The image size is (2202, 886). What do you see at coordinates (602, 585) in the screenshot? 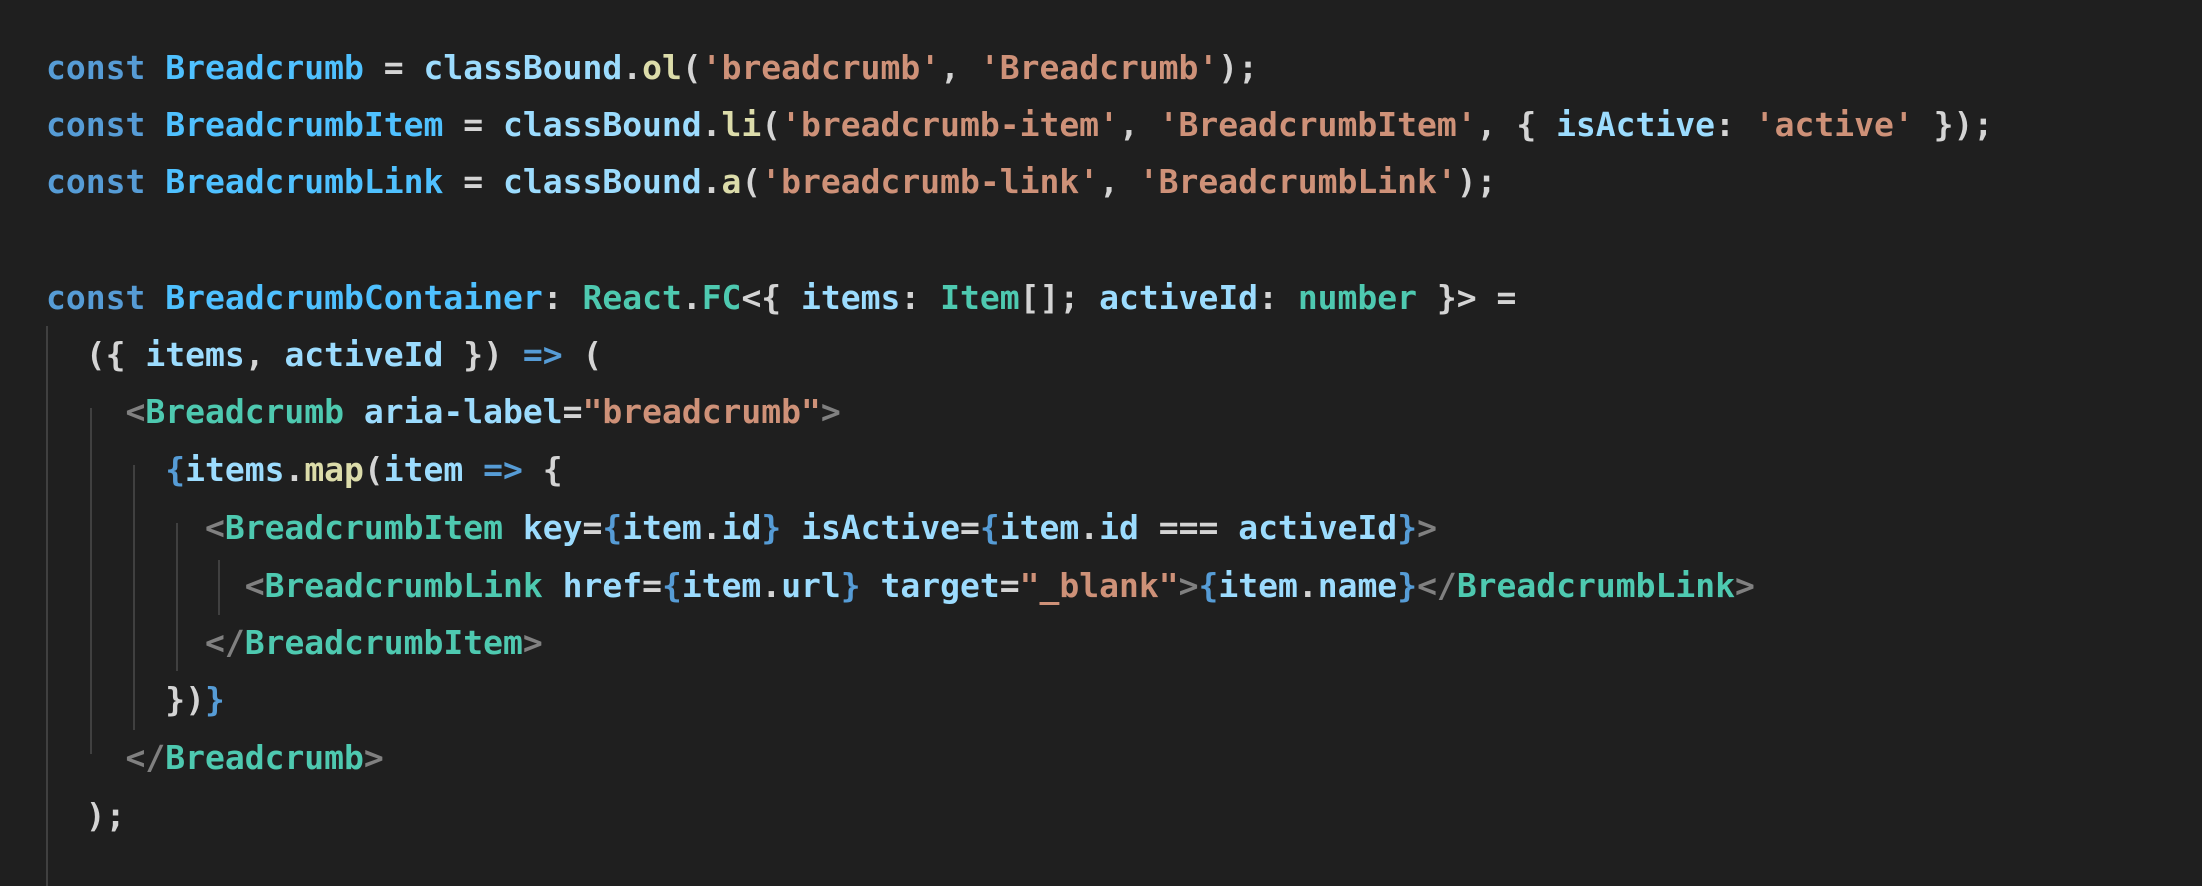
I see `code-token: href` at bounding box center [602, 585].